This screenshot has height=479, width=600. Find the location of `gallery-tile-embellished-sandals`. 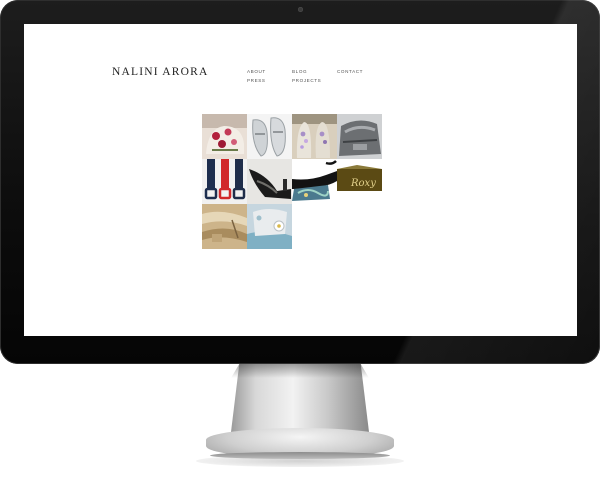

gallery-tile-embellished-sandals is located at coordinates (314, 136).